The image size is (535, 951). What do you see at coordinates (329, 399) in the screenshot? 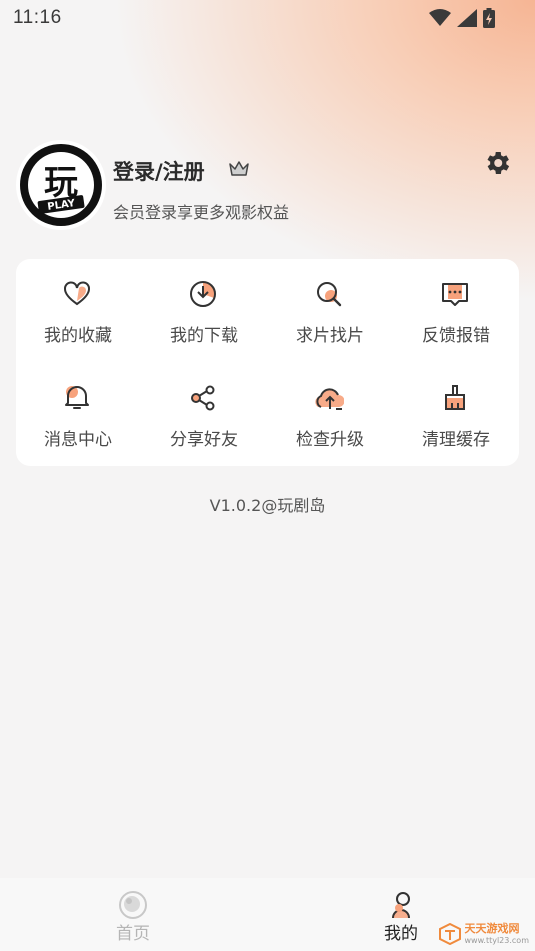
I see `upgrade-icon` at bounding box center [329, 399].